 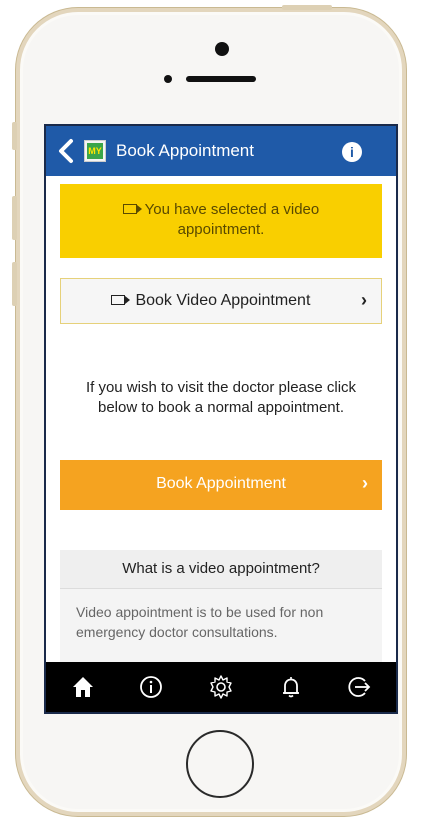 I want to click on book-appointment-label: Book Appointment, so click(x=221, y=483).